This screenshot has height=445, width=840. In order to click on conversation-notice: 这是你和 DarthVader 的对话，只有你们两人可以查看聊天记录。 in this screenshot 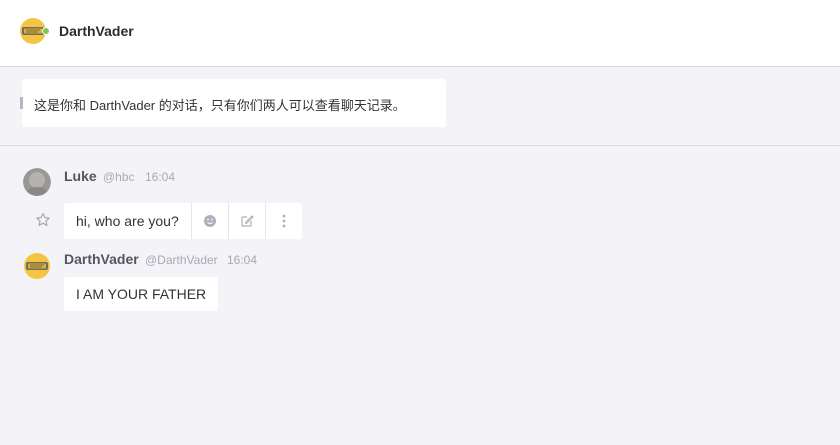, I will do `click(233, 103)`.